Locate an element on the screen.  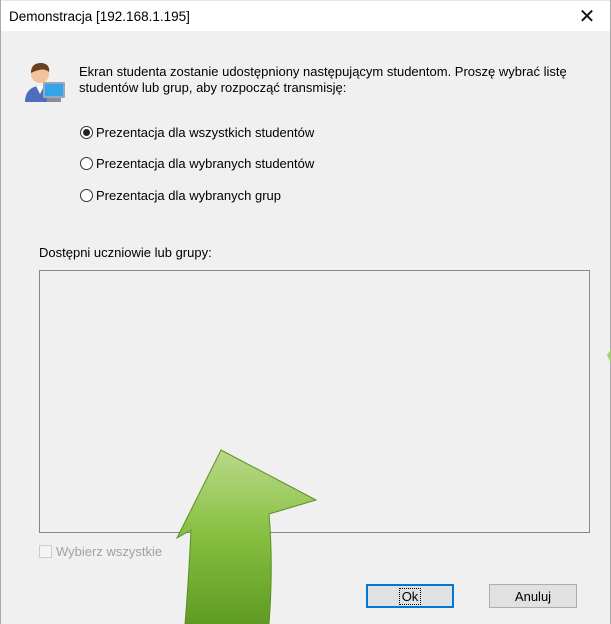
option-label: Prezentacja dla wybranych studentów is located at coordinates (205, 163).